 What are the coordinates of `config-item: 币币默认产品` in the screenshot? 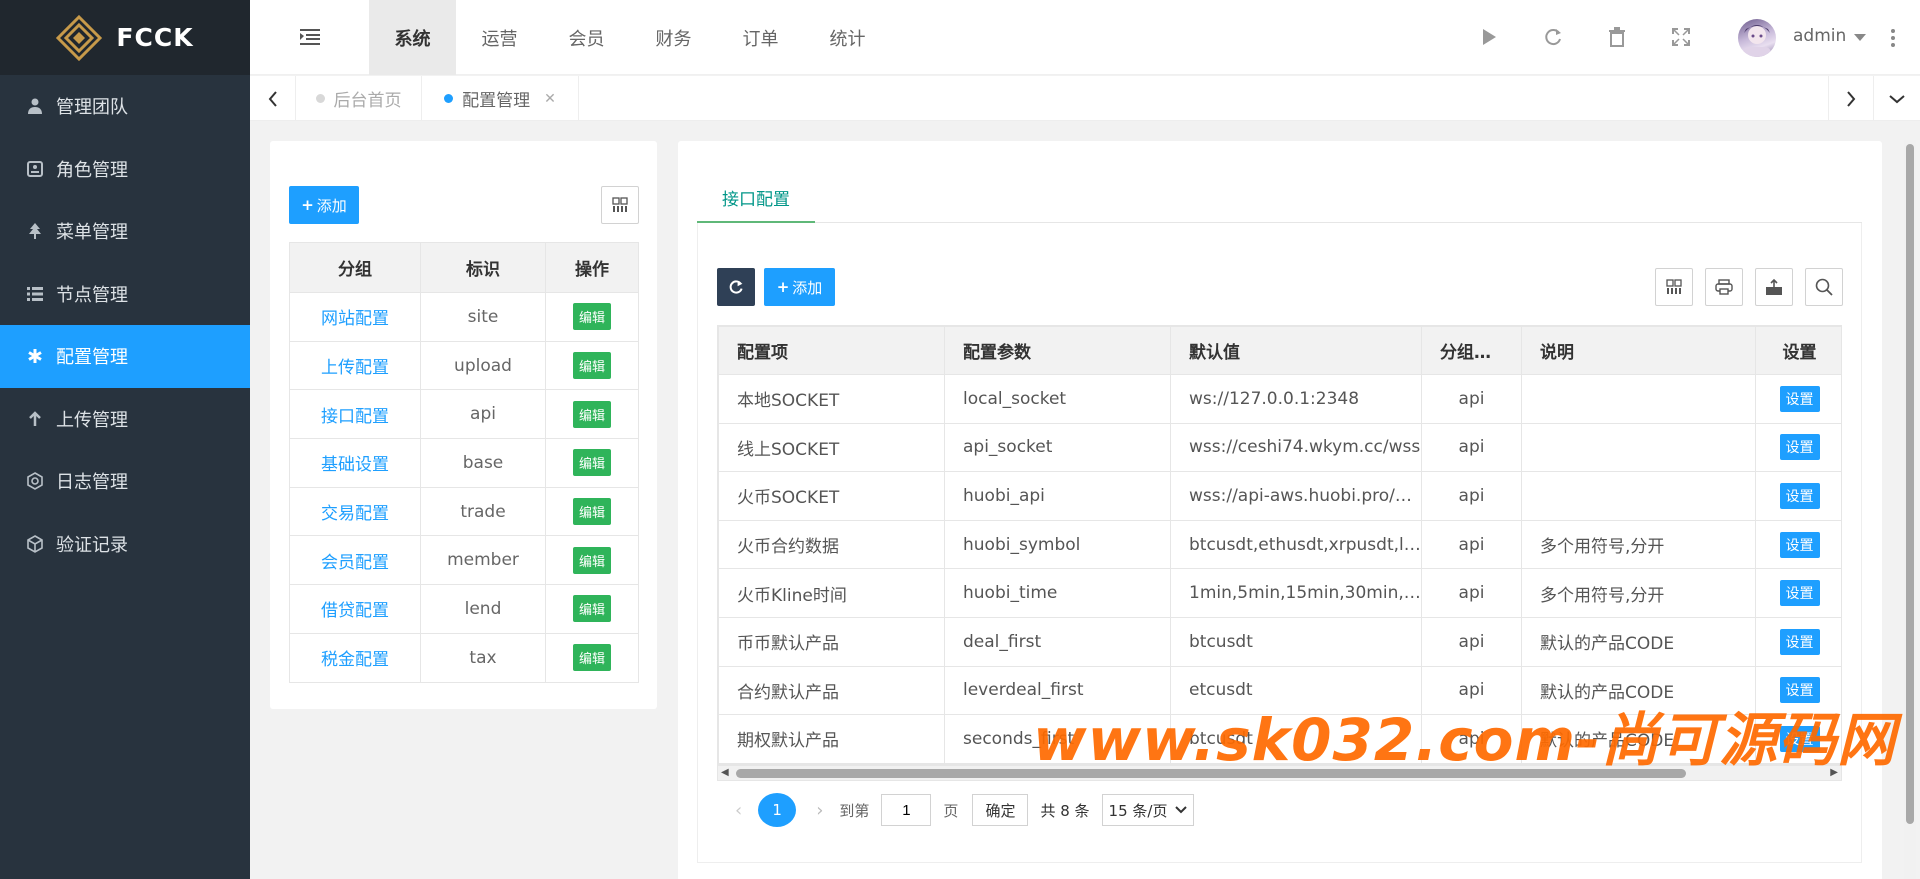 It's located at (831, 641).